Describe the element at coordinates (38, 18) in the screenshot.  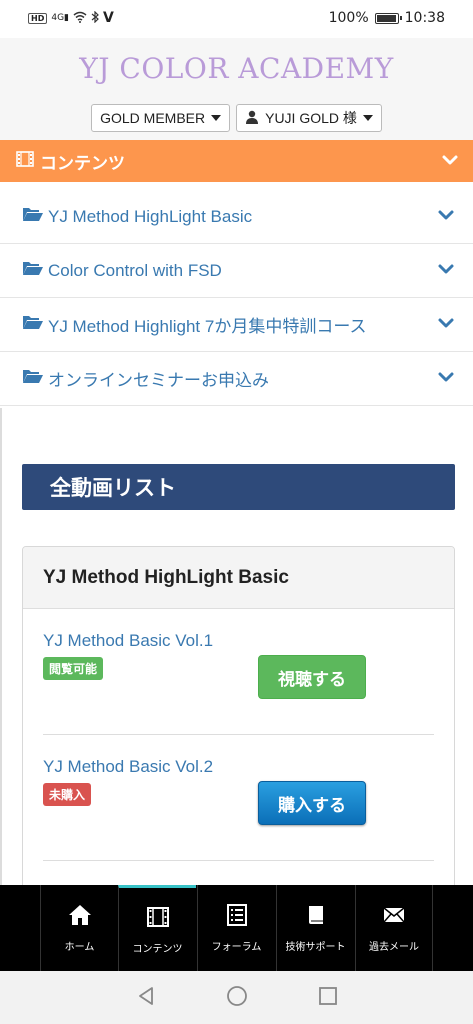
I see `hd-indicator: HD` at that location.